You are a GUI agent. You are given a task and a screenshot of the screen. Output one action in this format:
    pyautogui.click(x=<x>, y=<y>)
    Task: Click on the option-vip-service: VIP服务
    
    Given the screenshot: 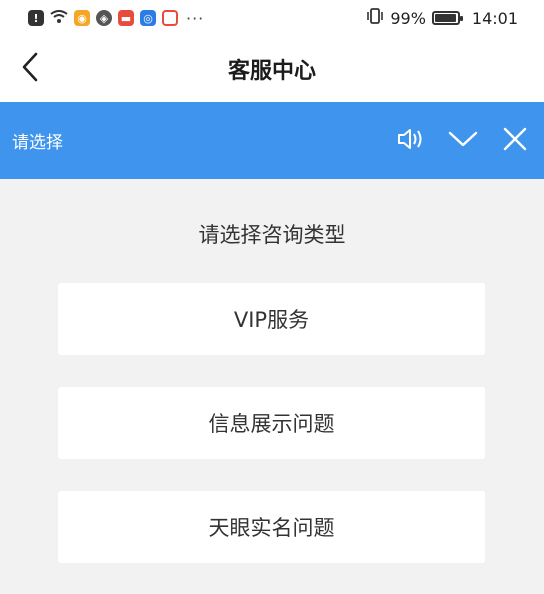 What is the action you would take?
    pyautogui.click(x=271, y=319)
    